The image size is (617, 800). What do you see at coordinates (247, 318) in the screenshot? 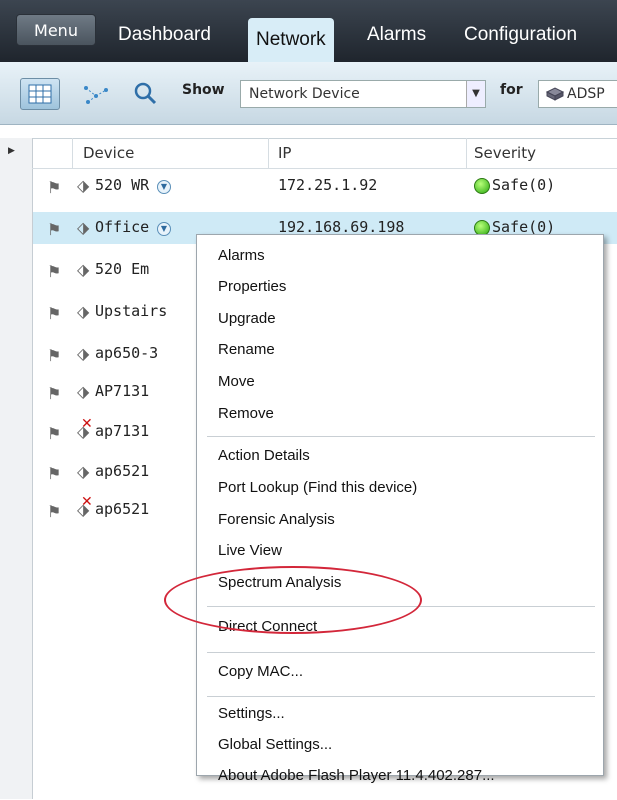
I see `menu-item-upgrade: Upgrade` at bounding box center [247, 318].